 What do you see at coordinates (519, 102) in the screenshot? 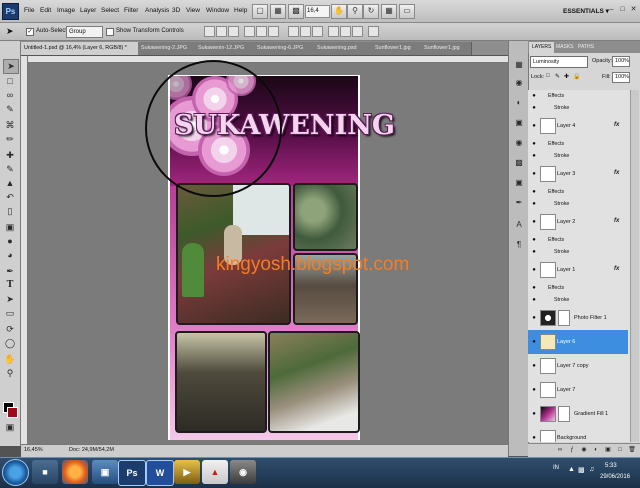
I see `adjustments-icon: ◐` at bounding box center [519, 102].